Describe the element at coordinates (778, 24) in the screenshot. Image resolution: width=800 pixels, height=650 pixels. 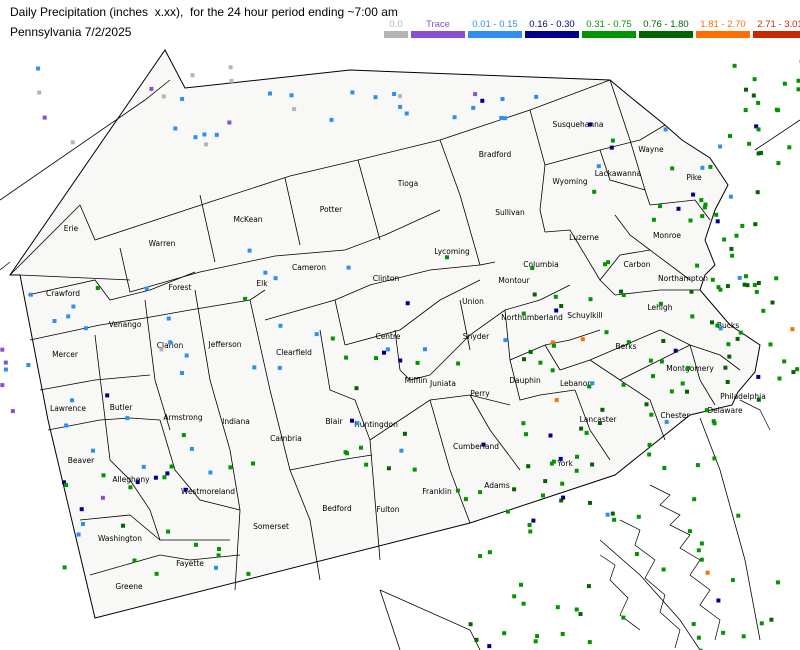
I see `legend-label: 2.71 - 3.01` at that location.